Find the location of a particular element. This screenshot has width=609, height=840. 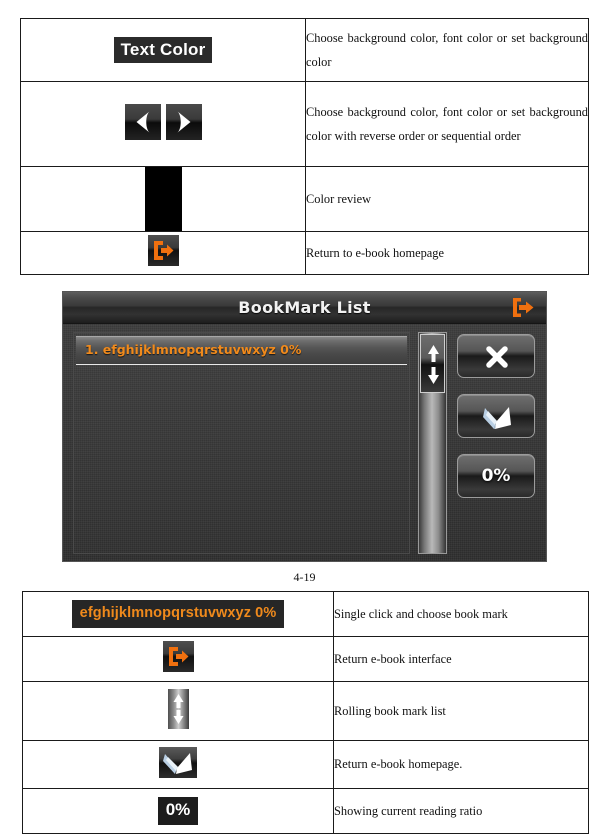

table-row: Color review is located at coordinates (304, 199).